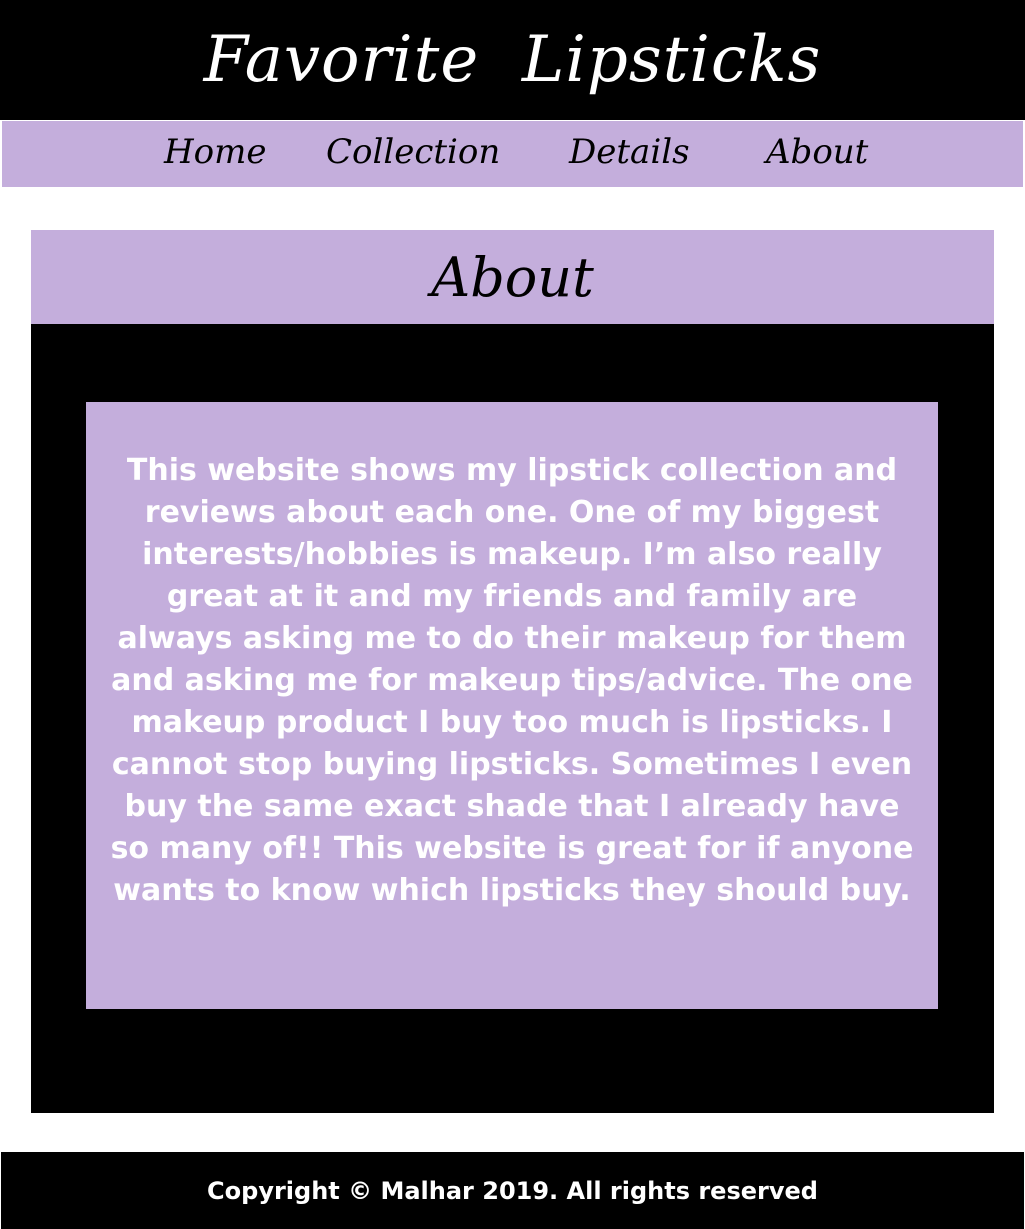 The width and height of the screenshot is (1025, 1229). I want to click on nav-link-about: About, so click(817, 154).